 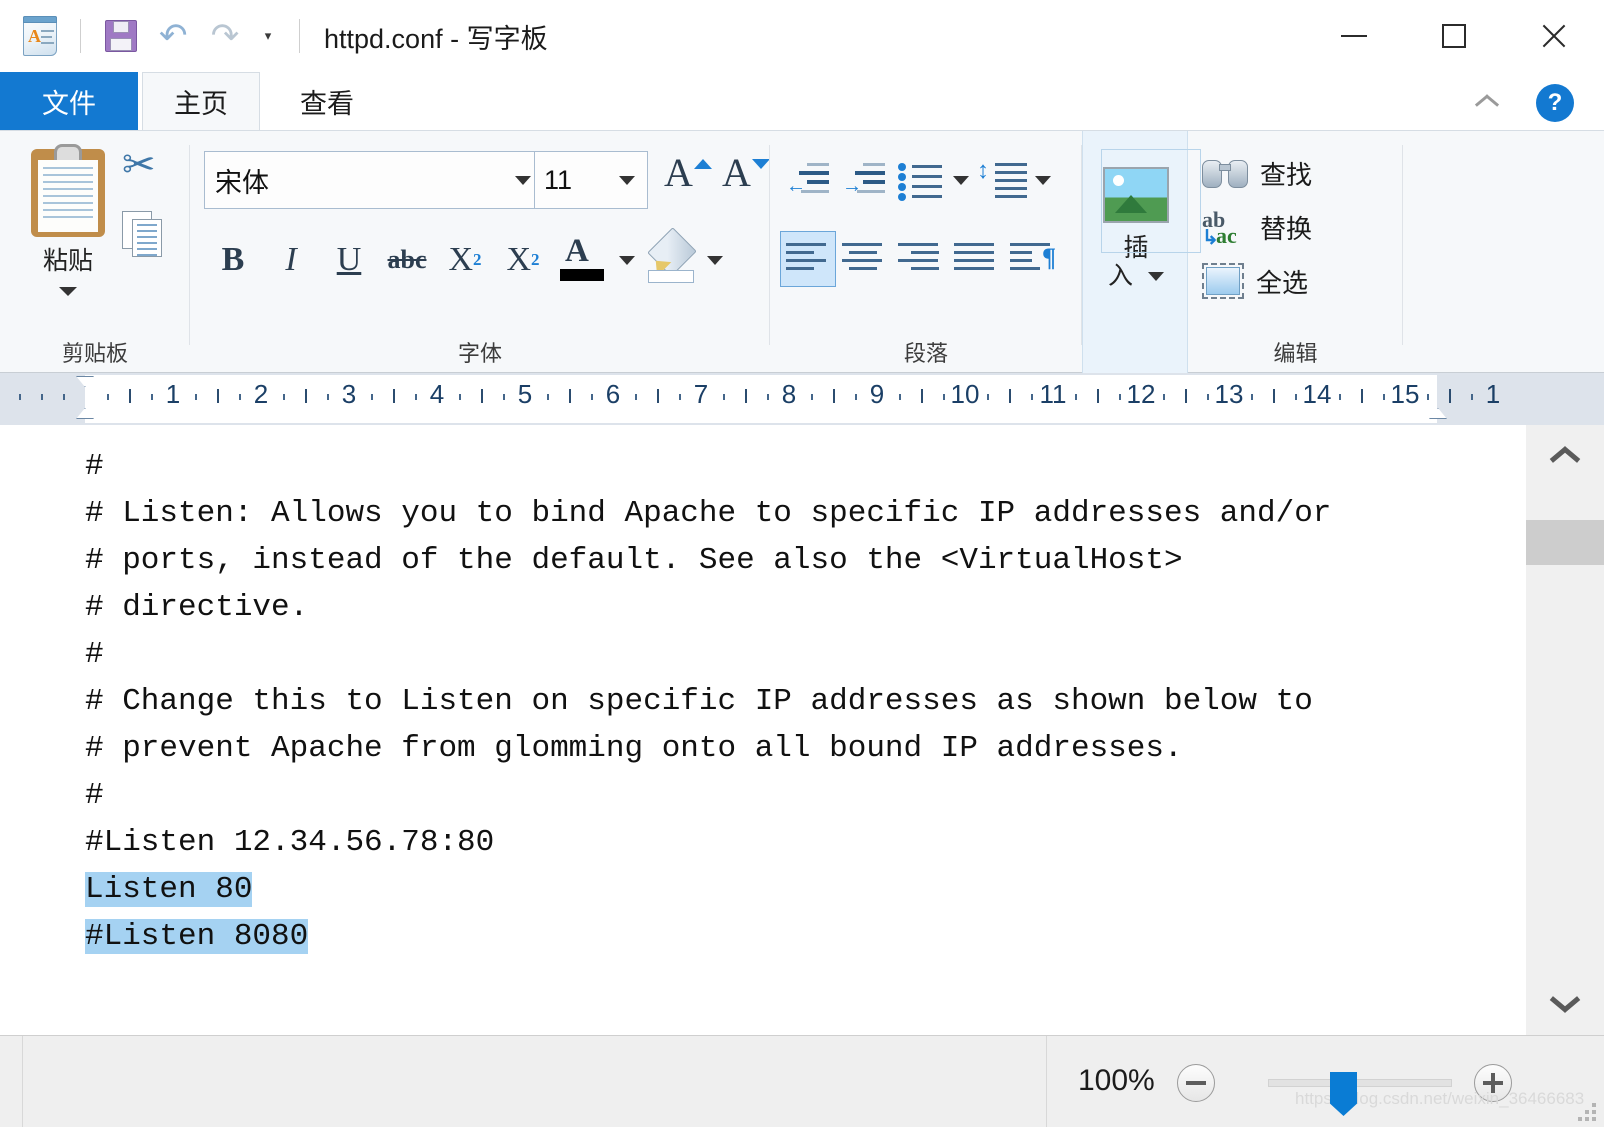 I want to click on close-button, so click(x=1554, y=36).